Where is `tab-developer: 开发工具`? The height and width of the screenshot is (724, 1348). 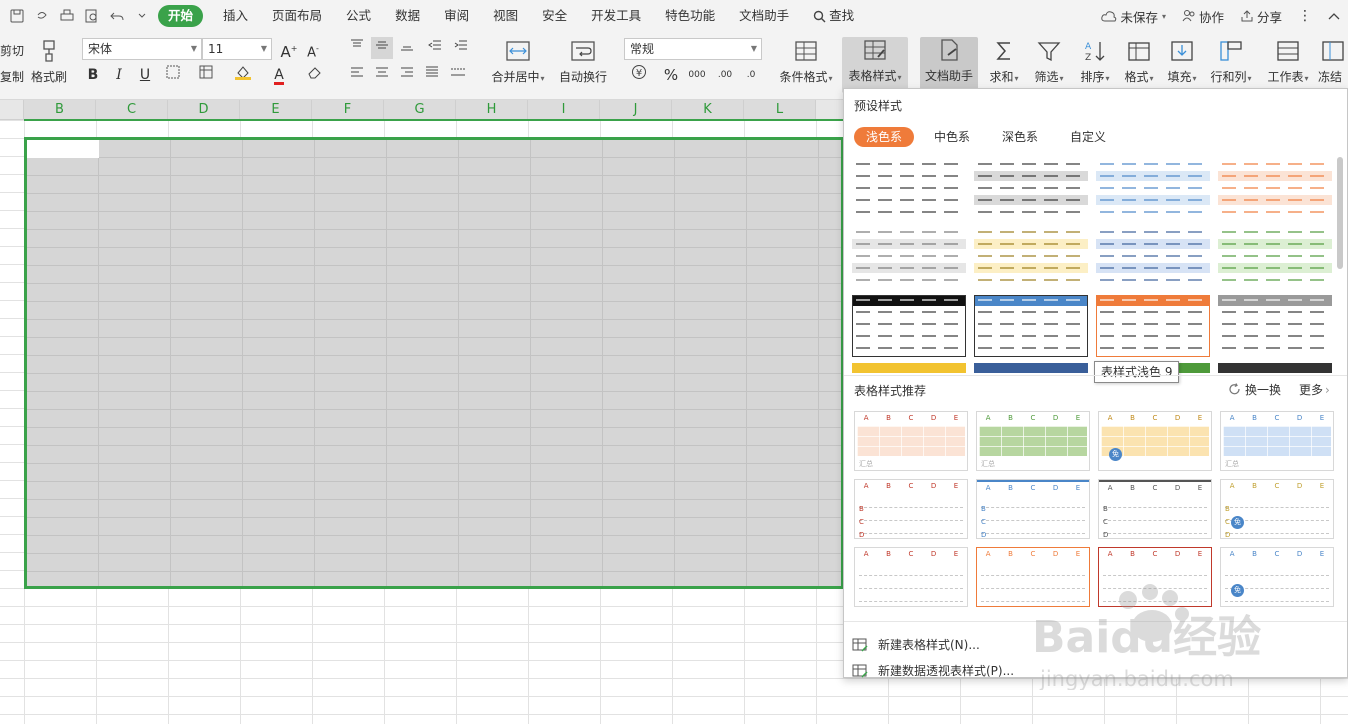 tab-developer: 开发工具 is located at coordinates (616, 16).